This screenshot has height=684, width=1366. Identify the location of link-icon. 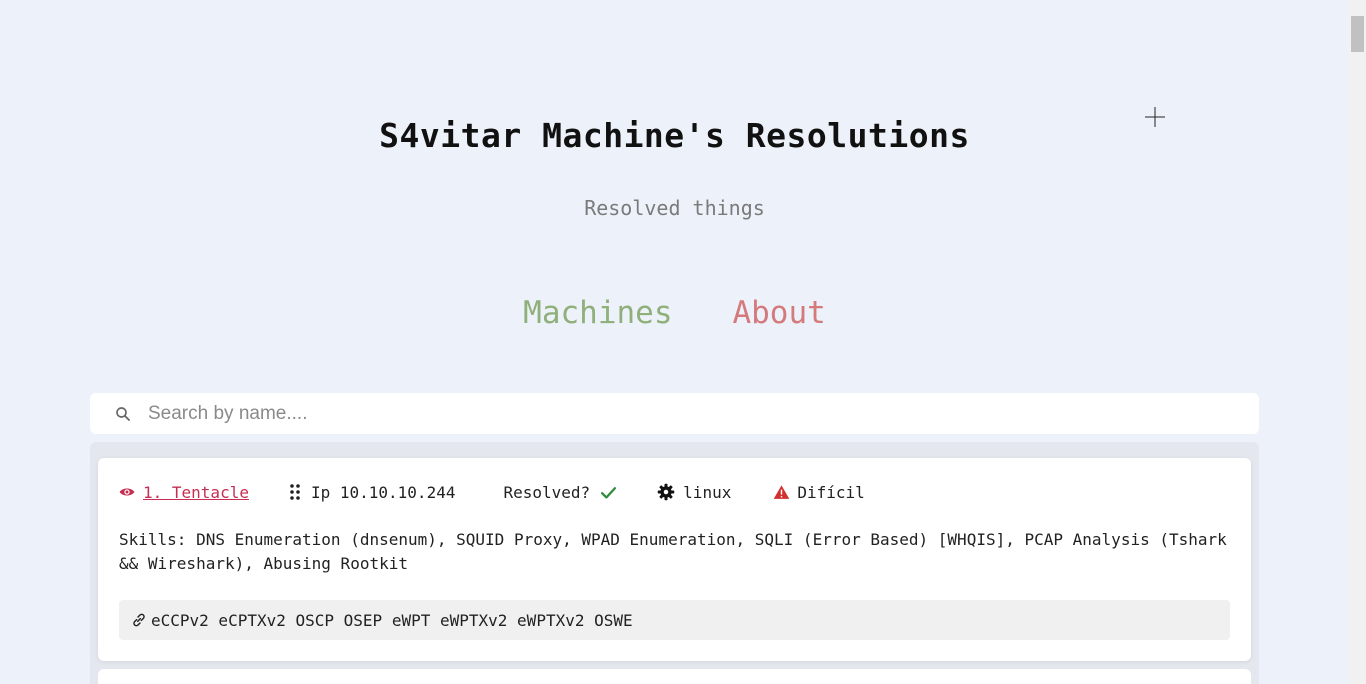
(139, 620).